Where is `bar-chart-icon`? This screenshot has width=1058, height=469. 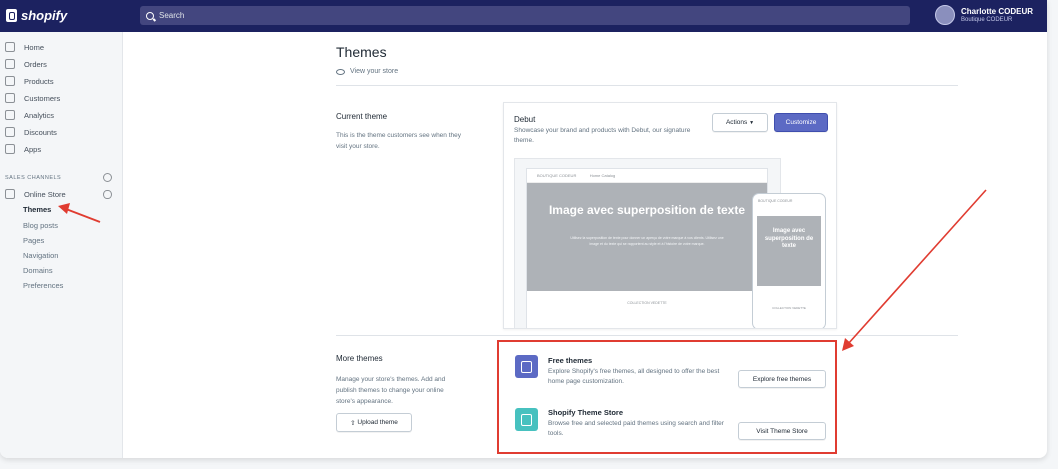 bar-chart-icon is located at coordinates (10, 115).